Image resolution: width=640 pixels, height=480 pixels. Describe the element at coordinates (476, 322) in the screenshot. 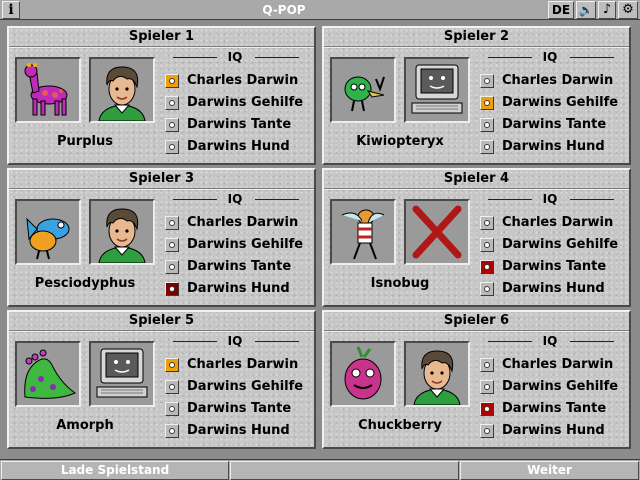

I see `player-title: Spieler 6` at that location.